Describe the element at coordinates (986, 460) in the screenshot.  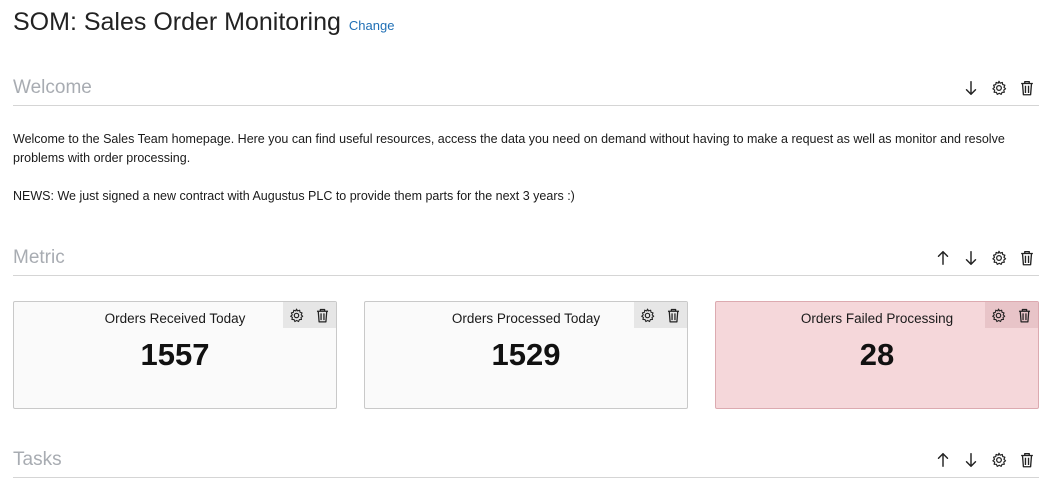
I see `tasks-section-tools` at that location.